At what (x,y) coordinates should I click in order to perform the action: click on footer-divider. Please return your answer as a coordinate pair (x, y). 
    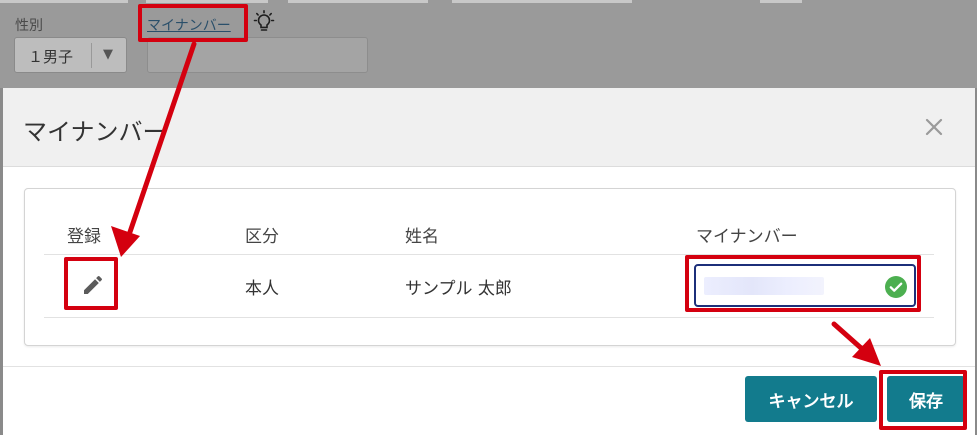
    Looking at the image, I should click on (489, 366).